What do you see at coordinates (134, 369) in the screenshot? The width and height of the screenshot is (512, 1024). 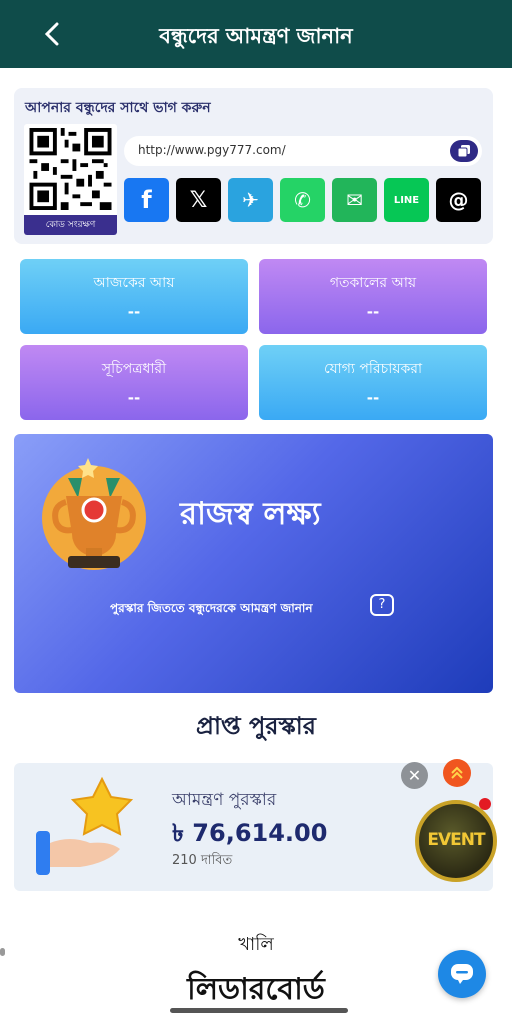 I see `stat-label: সূচিপত্রধারী` at bounding box center [134, 369].